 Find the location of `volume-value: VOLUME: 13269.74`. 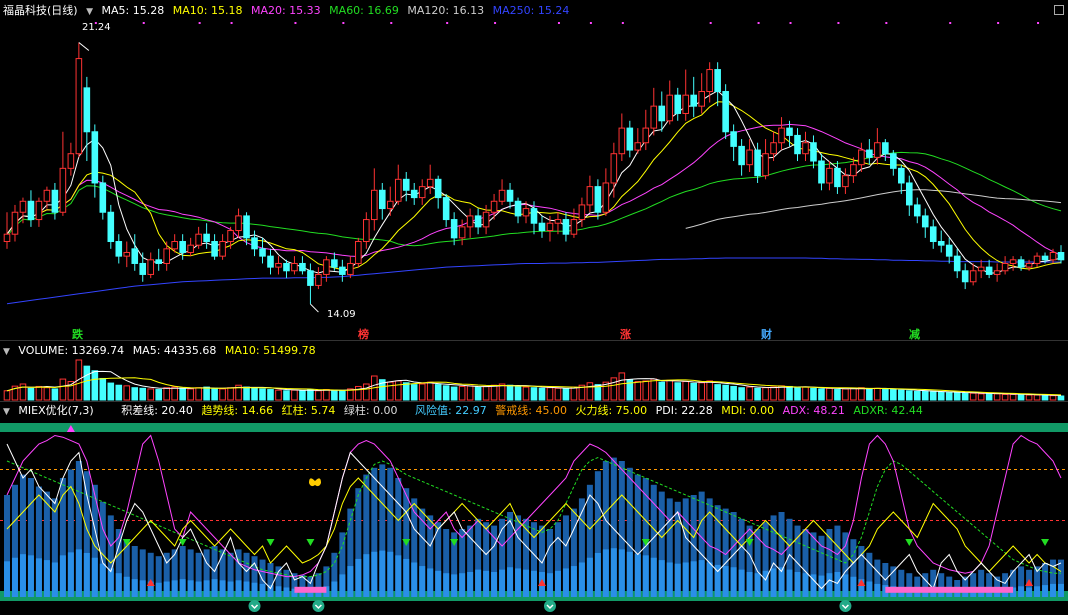

volume-value: VOLUME: 13269.74 is located at coordinates (71, 350).